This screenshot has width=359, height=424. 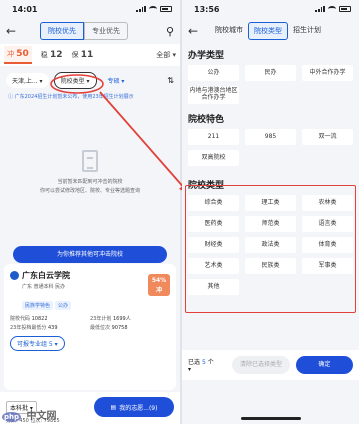 What do you see at coordinates (270, 137) in the screenshot?
I see `option-item: 985` at bounding box center [270, 137].